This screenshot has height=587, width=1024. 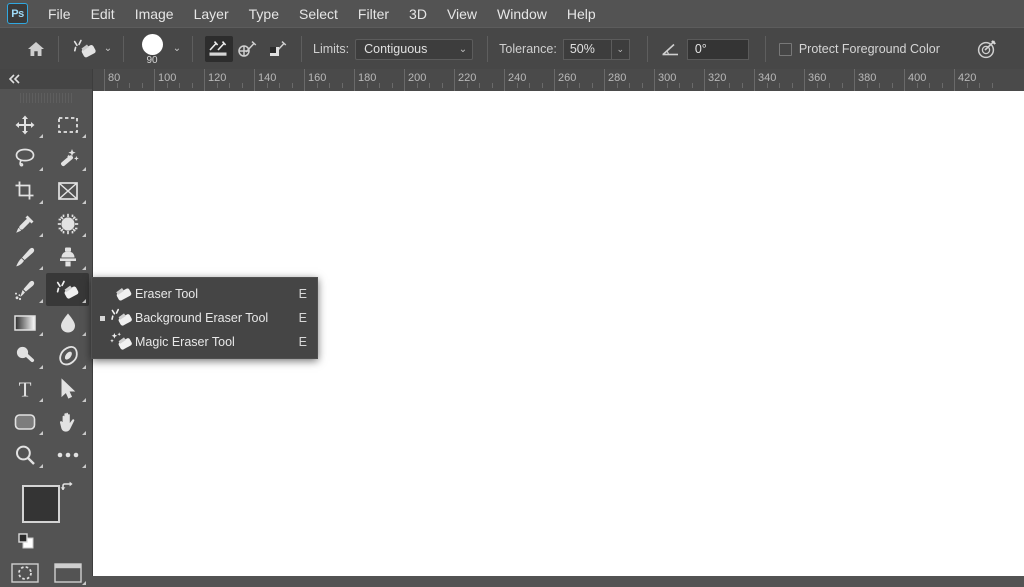 What do you see at coordinates (41, 504) in the screenshot?
I see `foreground-color-swatch` at bounding box center [41, 504].